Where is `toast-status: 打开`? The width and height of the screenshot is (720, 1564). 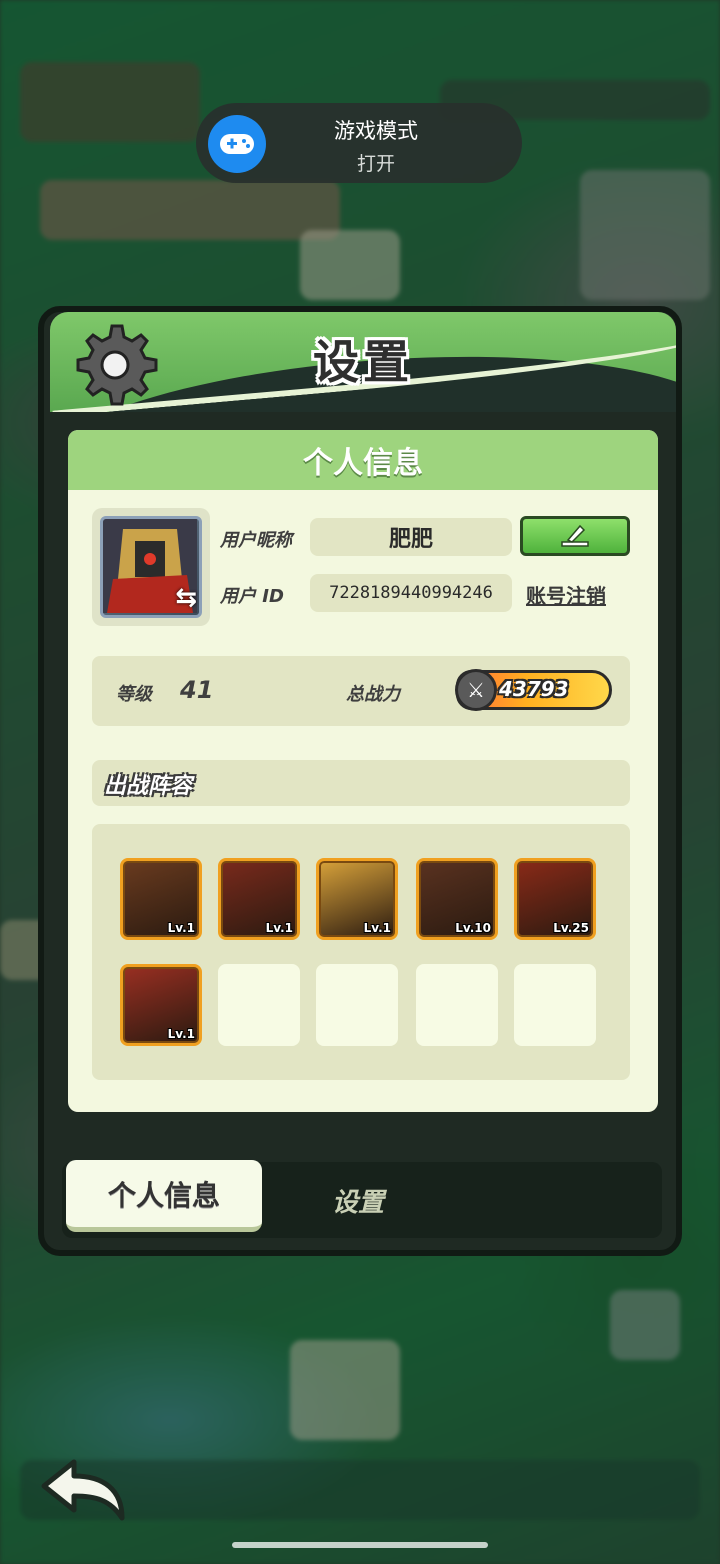
toast-status: 打开 is located at coordinates (375, 164).